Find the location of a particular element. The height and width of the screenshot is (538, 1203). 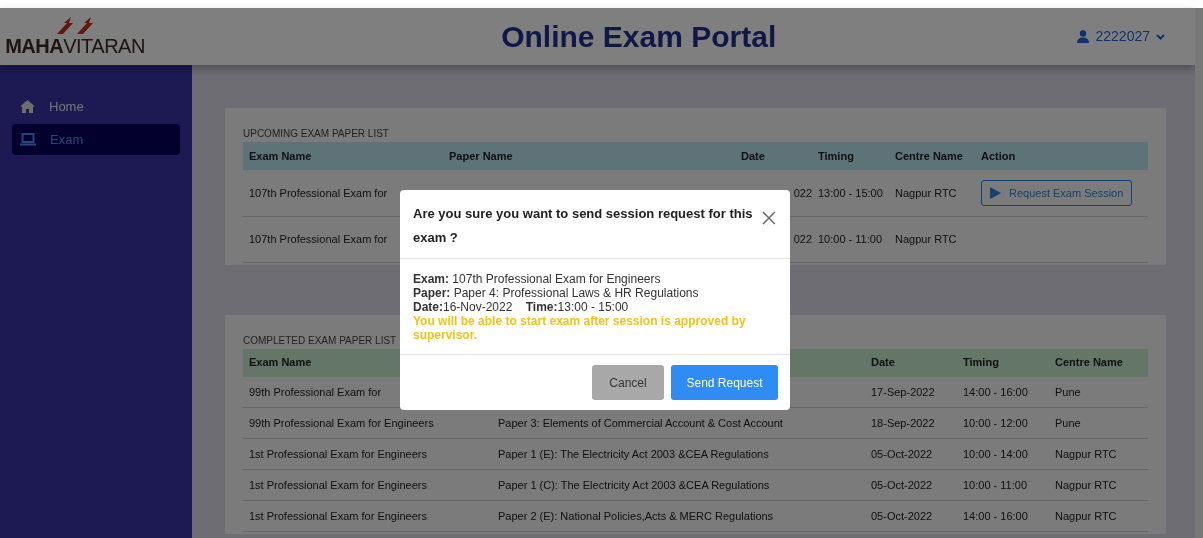

table-cell: Paper 1 (C): The Electricity Act 2003 &CEA Regulations is located at coordinates (634, 484).